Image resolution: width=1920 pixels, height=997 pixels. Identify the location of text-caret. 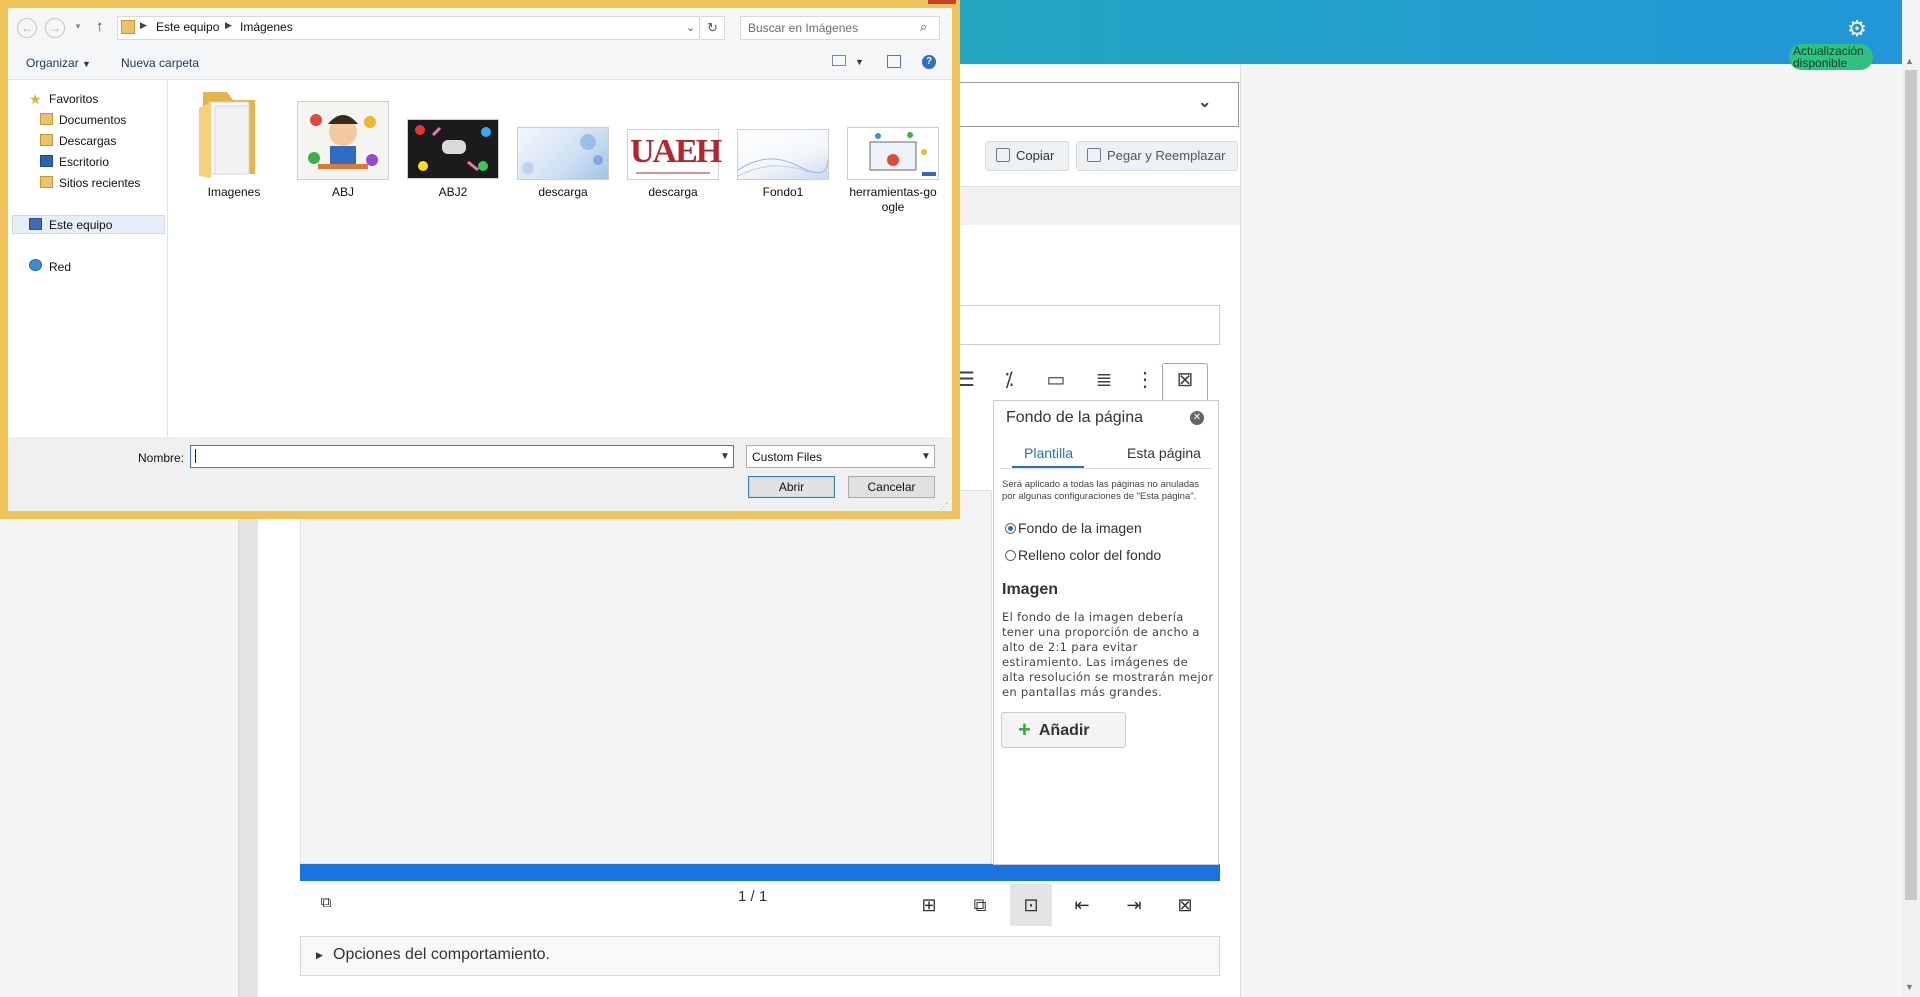
(195, 456).